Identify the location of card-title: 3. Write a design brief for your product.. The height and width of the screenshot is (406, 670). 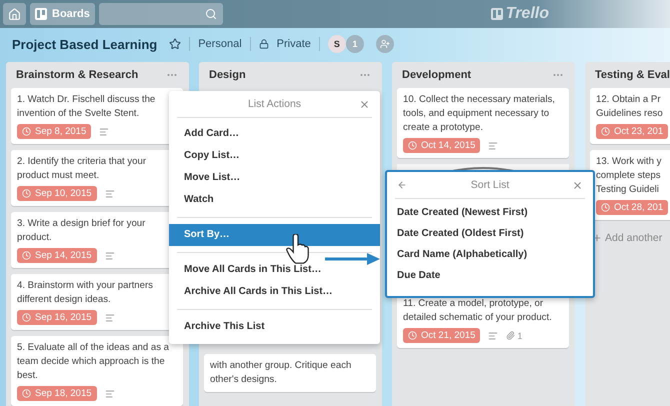
(81, 231).